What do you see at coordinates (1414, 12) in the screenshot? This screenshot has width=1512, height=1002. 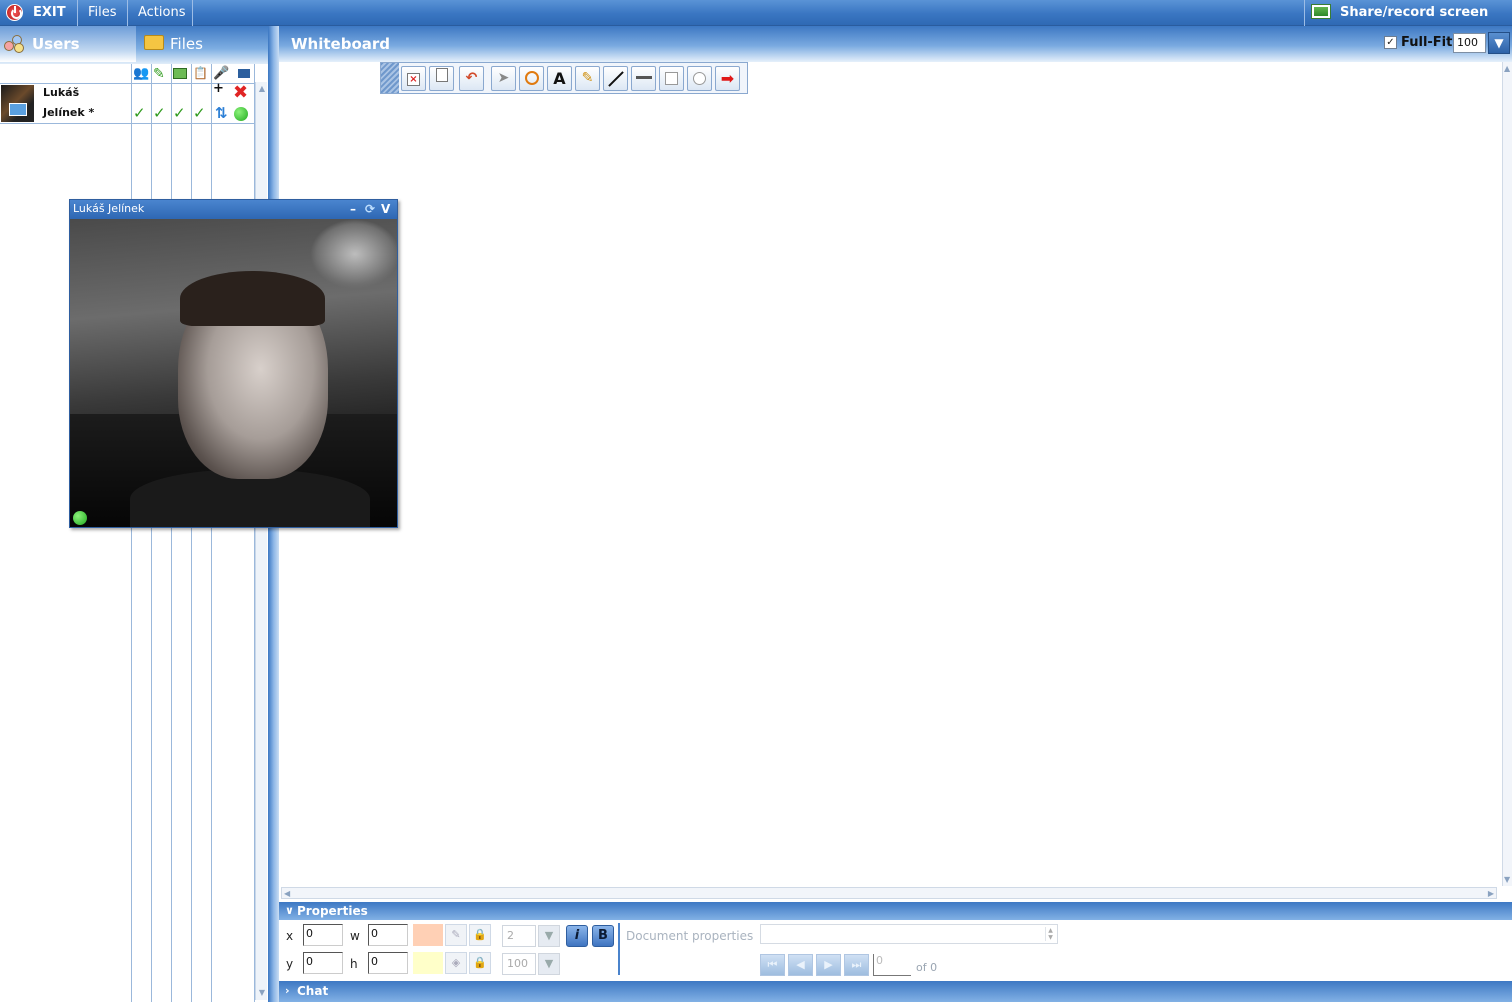 I see `share-label: Share/record screen` at bounding box center [1414, 12].